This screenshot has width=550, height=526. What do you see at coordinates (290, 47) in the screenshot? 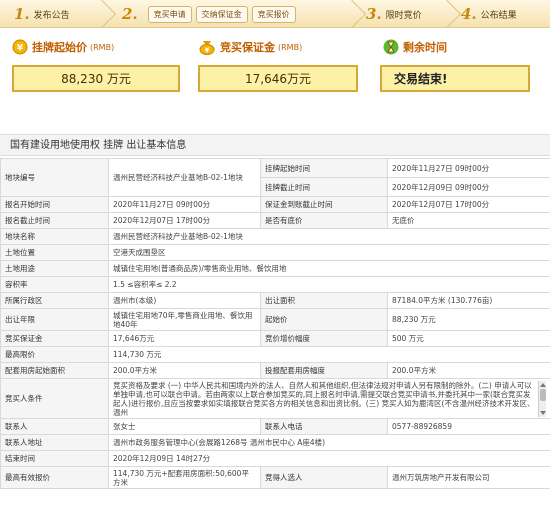
I see `deposit-unit: (RMB)` at bounding box center [290, 47].